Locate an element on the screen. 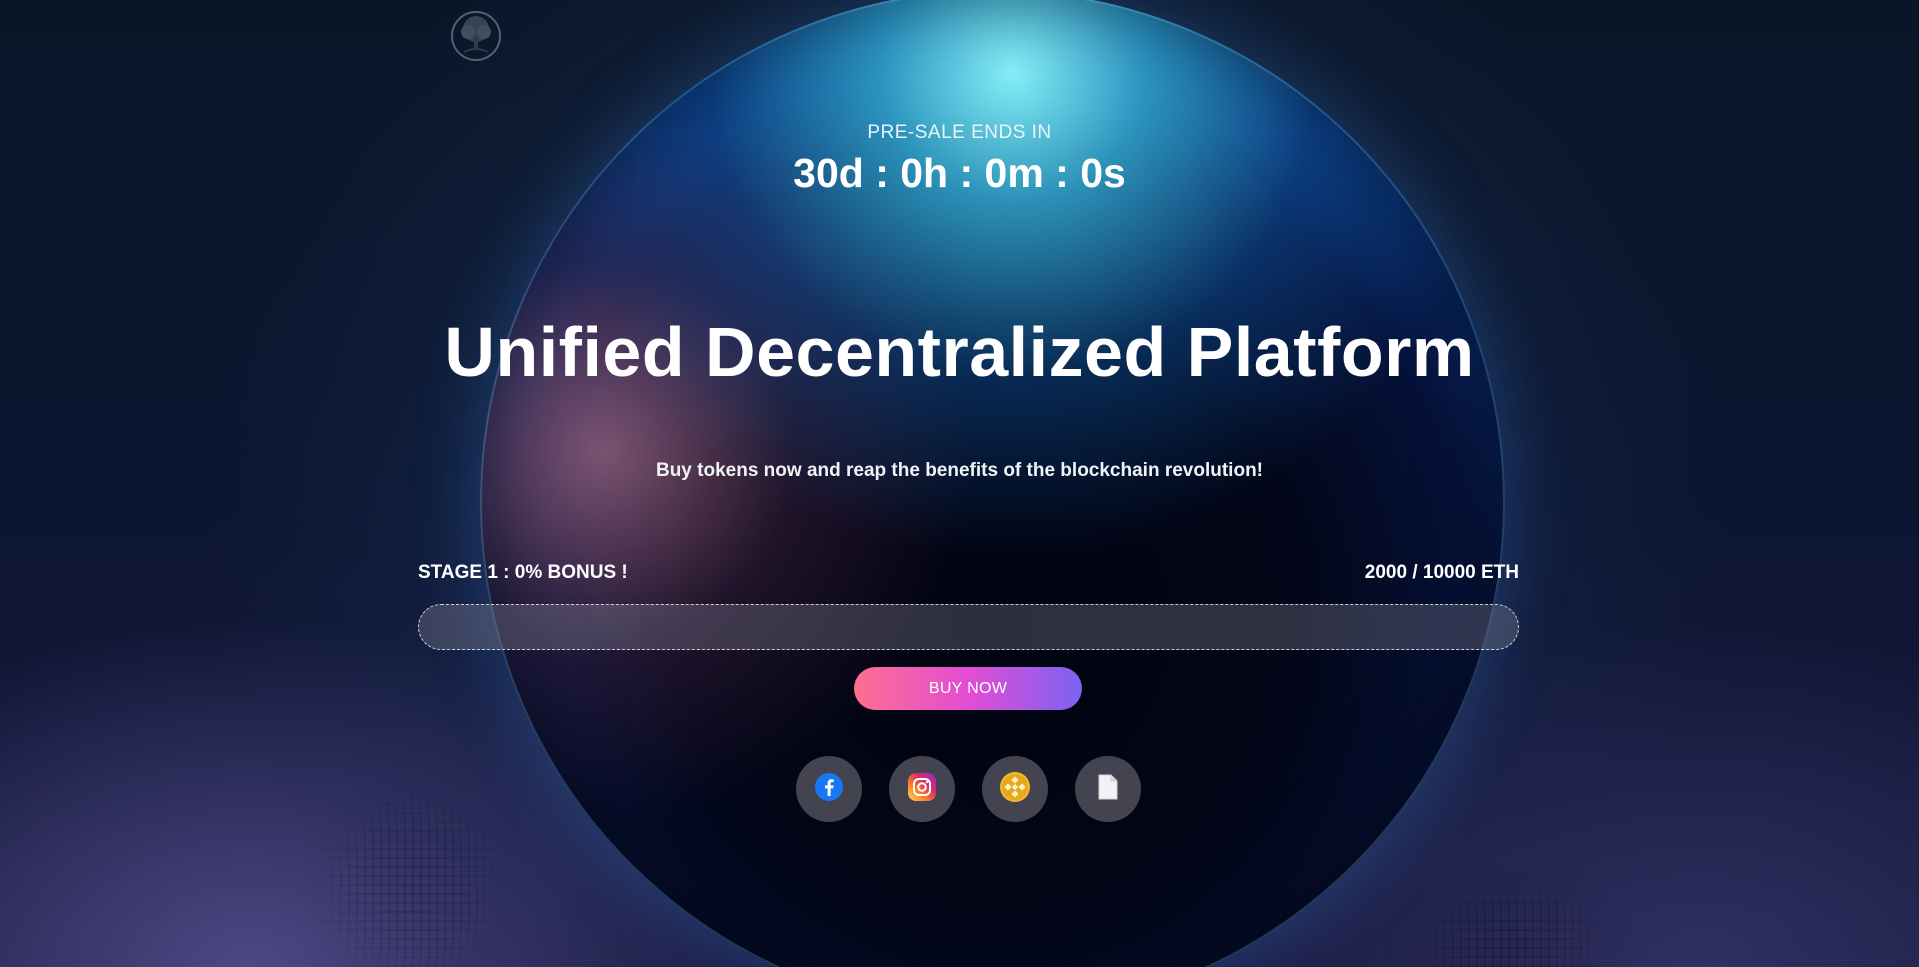 This screenshot has width=1919, height=967. mesh-texture-left is located at coordinates (415, 863).